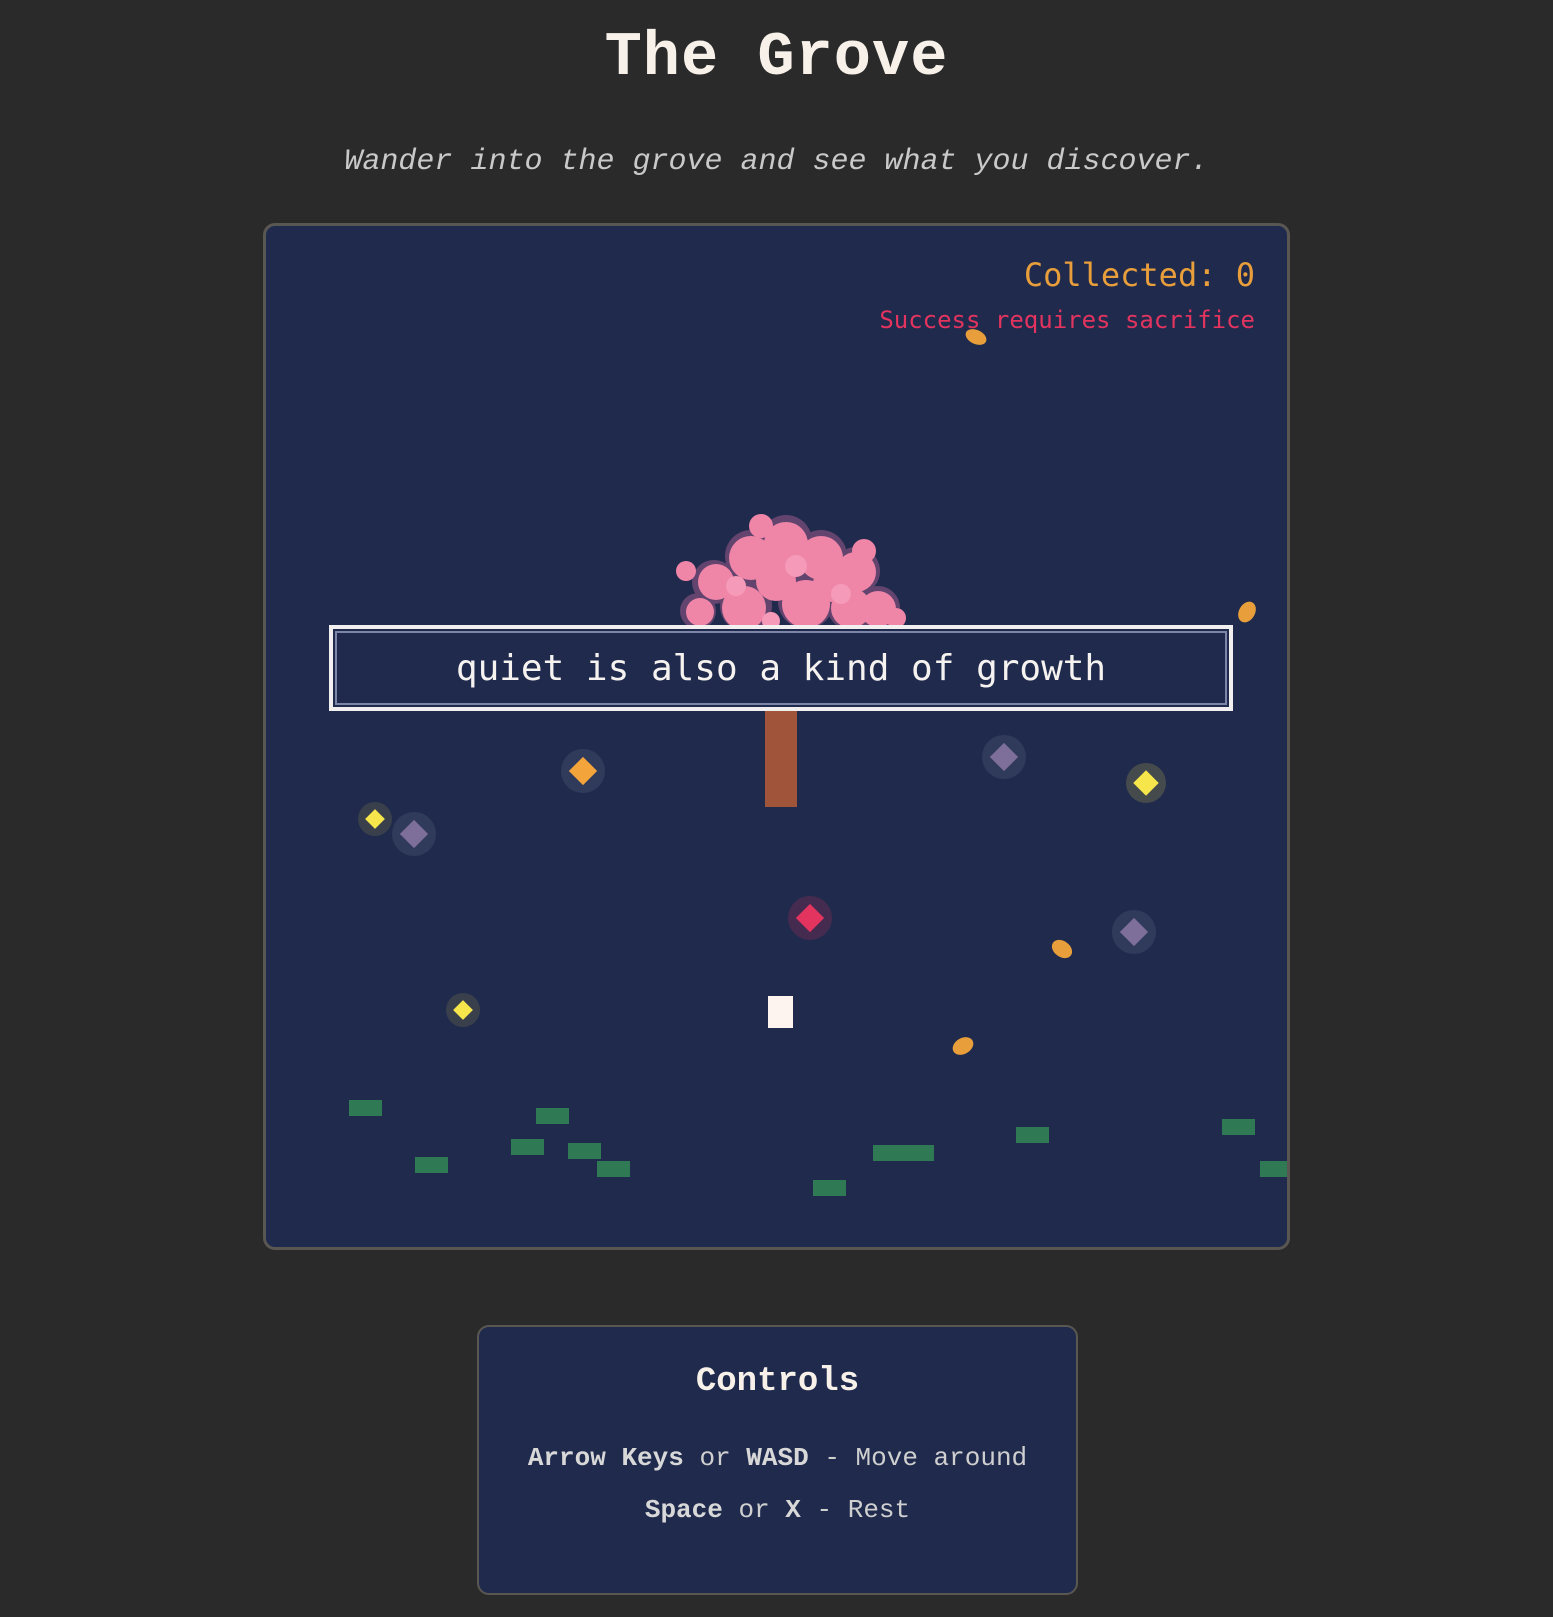 Image resolution: width=1553 pixels, height=1617 pixels. I want to click on key-wasd: WASD, so click(777, 1458).